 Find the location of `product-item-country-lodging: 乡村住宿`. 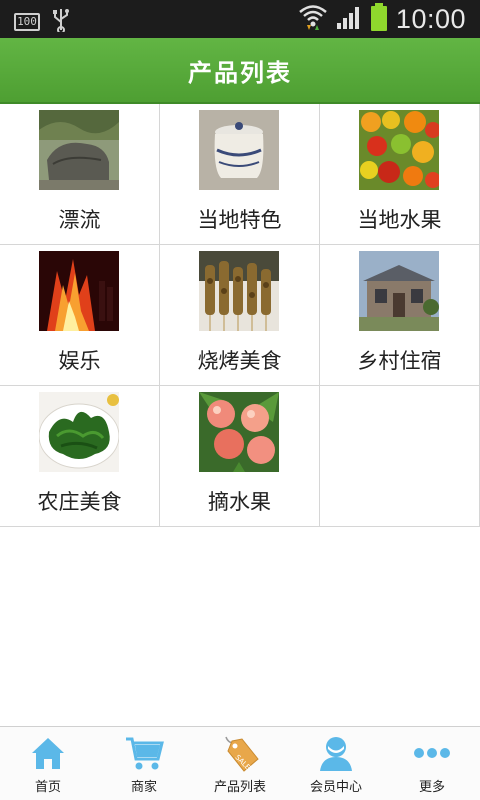

product-item-country-lodging: 乡村住宿 is located at coordinates (400, 315).